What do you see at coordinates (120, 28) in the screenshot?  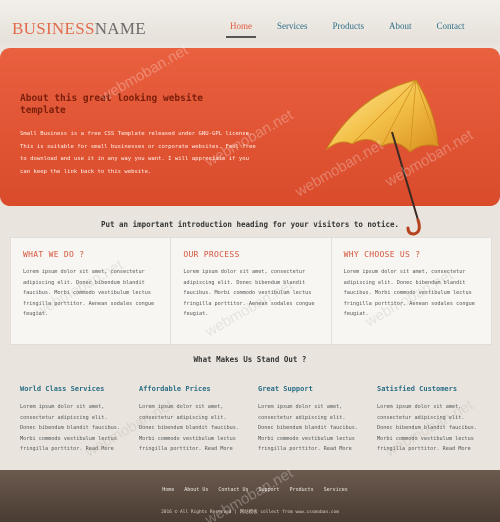 I see `logo-name: NAME` at bounding box center [120, 28].